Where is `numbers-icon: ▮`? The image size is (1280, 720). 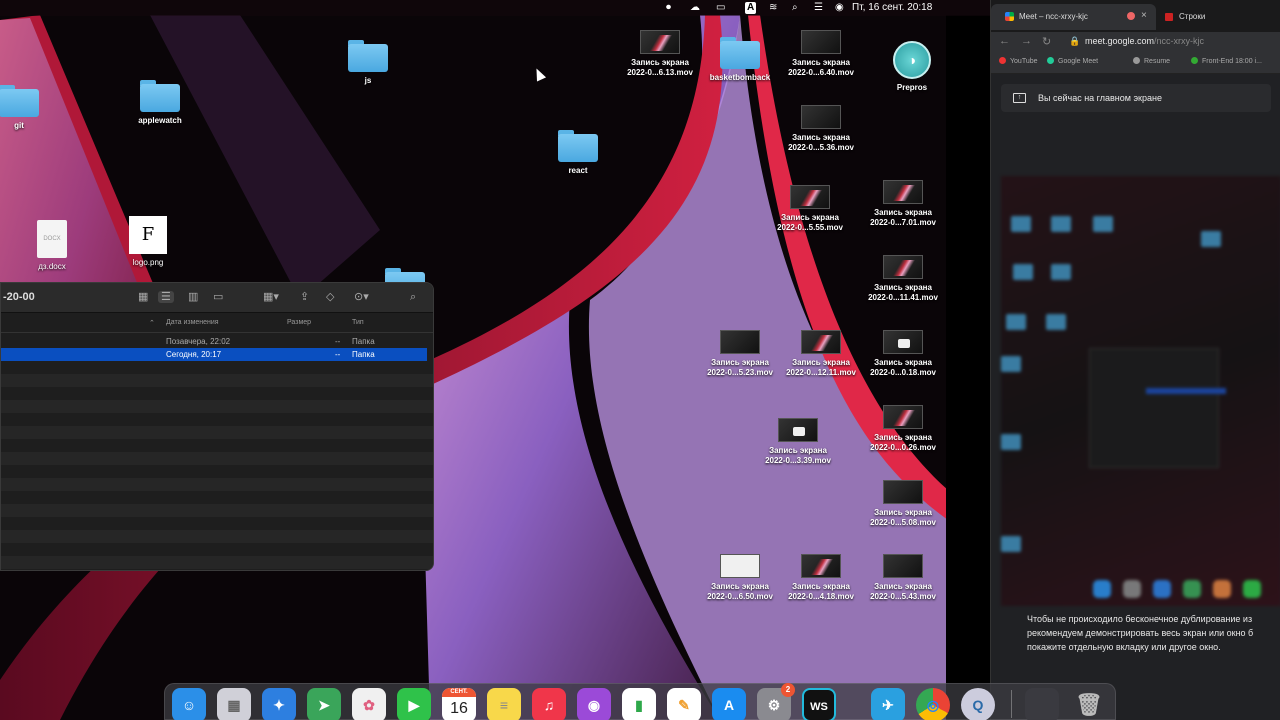 numbers-icon: ▮ is located at coordinates (639, 704).